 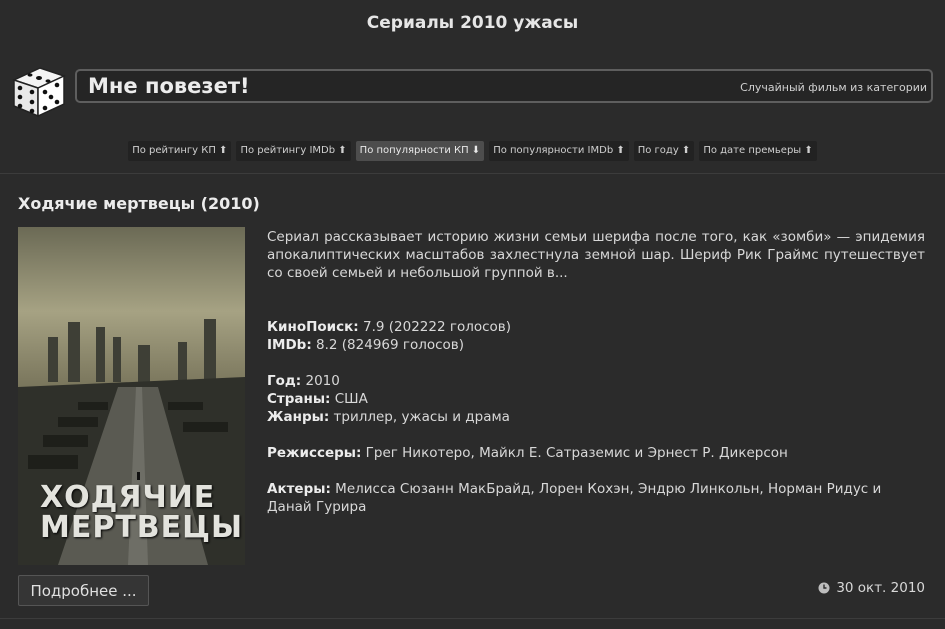 I want to click on dice-icon, so click(x=39, y=91).